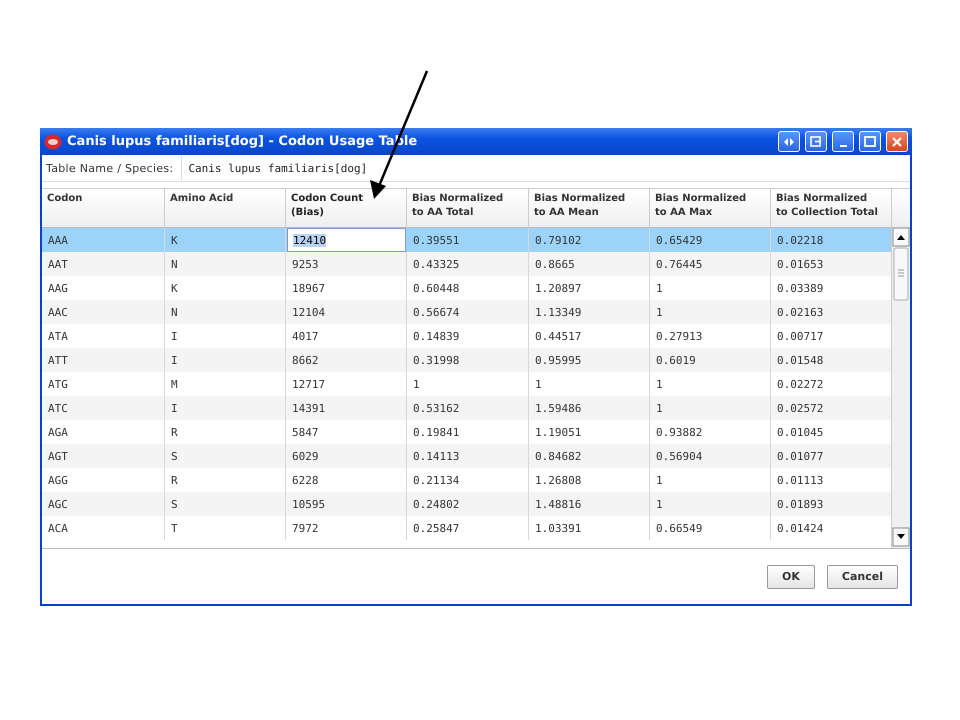 This screenshot has width=960, height=720. I want to click on table-row: ATC I 14391 0.53162 1.59486 1 0.02572, so click(466, 408).